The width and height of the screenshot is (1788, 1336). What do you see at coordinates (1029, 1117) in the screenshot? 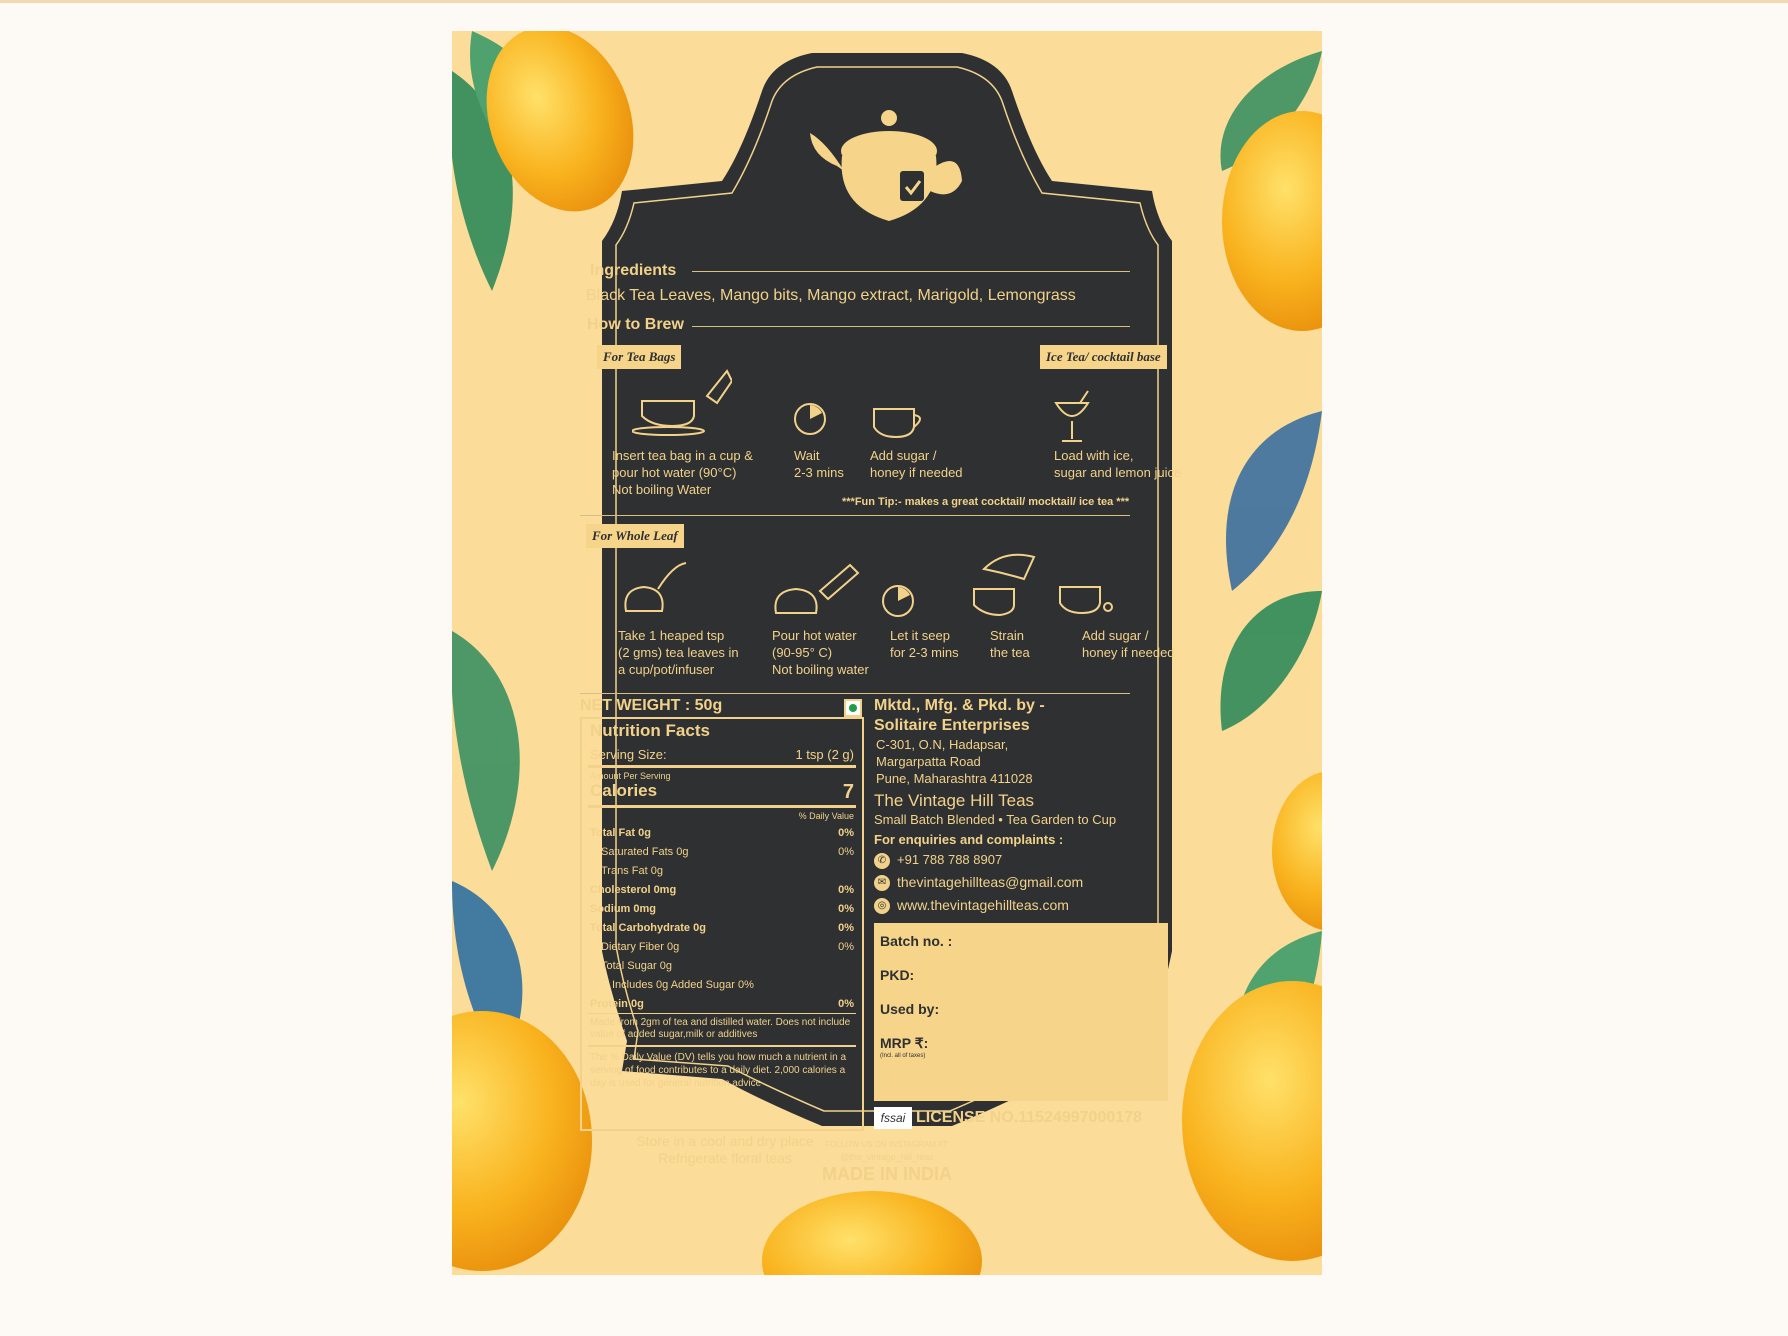
I see `license-number: LICENSE NO.11524997000178` at bounding box center [1029, 1117].